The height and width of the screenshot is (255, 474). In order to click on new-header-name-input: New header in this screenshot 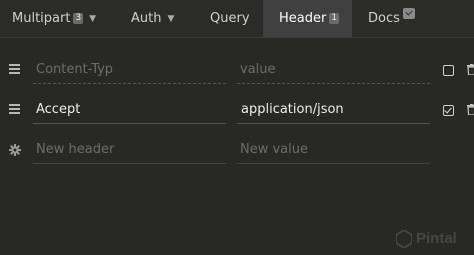, I will do `click(129, 150)`.